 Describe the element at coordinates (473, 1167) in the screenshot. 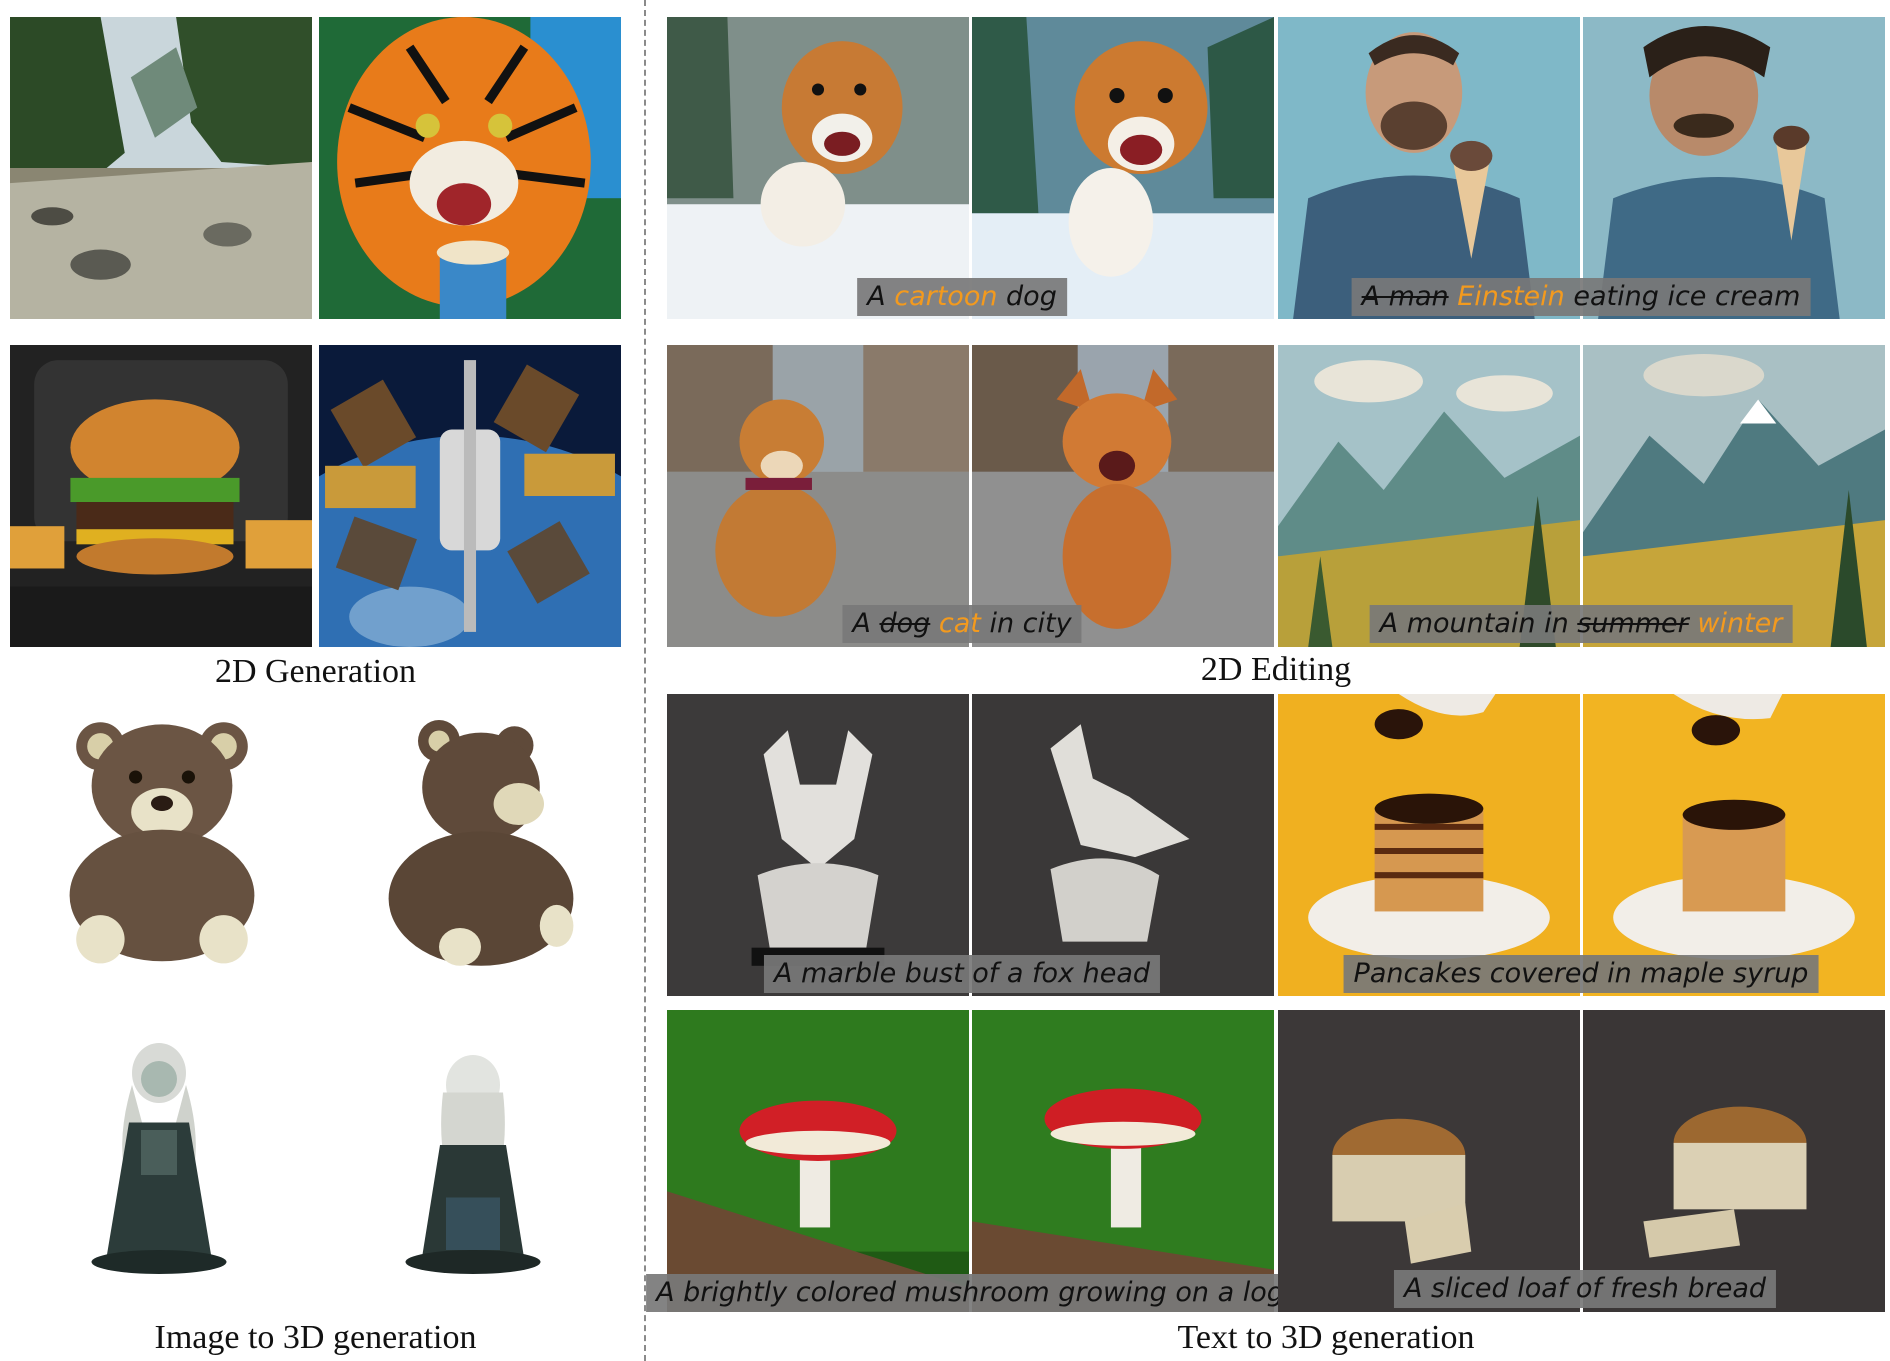

I see `wizard-figure-back-image` at that location.